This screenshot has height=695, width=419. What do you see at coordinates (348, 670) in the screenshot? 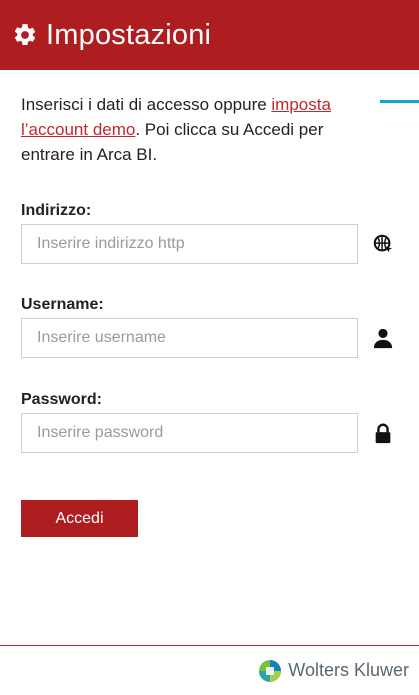
I see `brand-name: Wolters Kluwer` at bounding box center [348, 670].